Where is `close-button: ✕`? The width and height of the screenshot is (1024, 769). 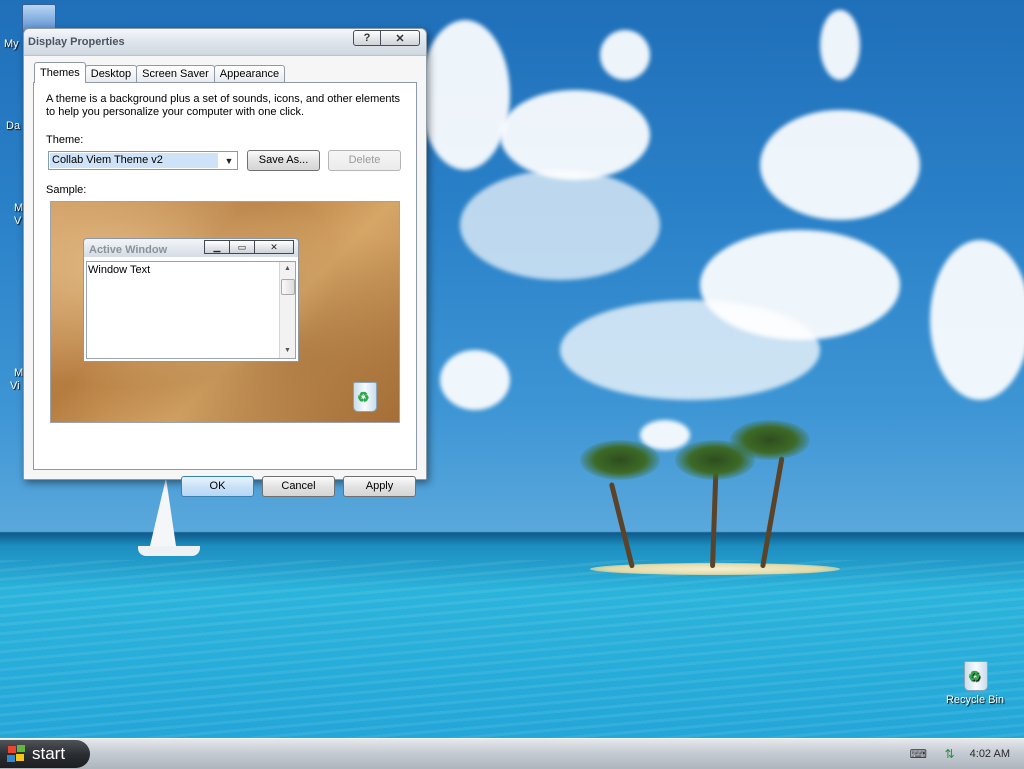 close-button: ✕ is located at coordinates (400, 38).